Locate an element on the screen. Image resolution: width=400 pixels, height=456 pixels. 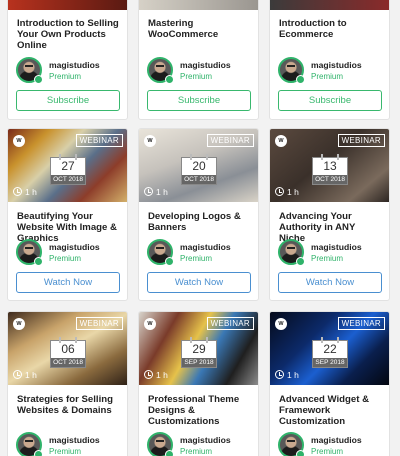
webinar-thumbnail: W WEBINAR 06 OCT 2018 1 h is located at coordinates (67, 348).